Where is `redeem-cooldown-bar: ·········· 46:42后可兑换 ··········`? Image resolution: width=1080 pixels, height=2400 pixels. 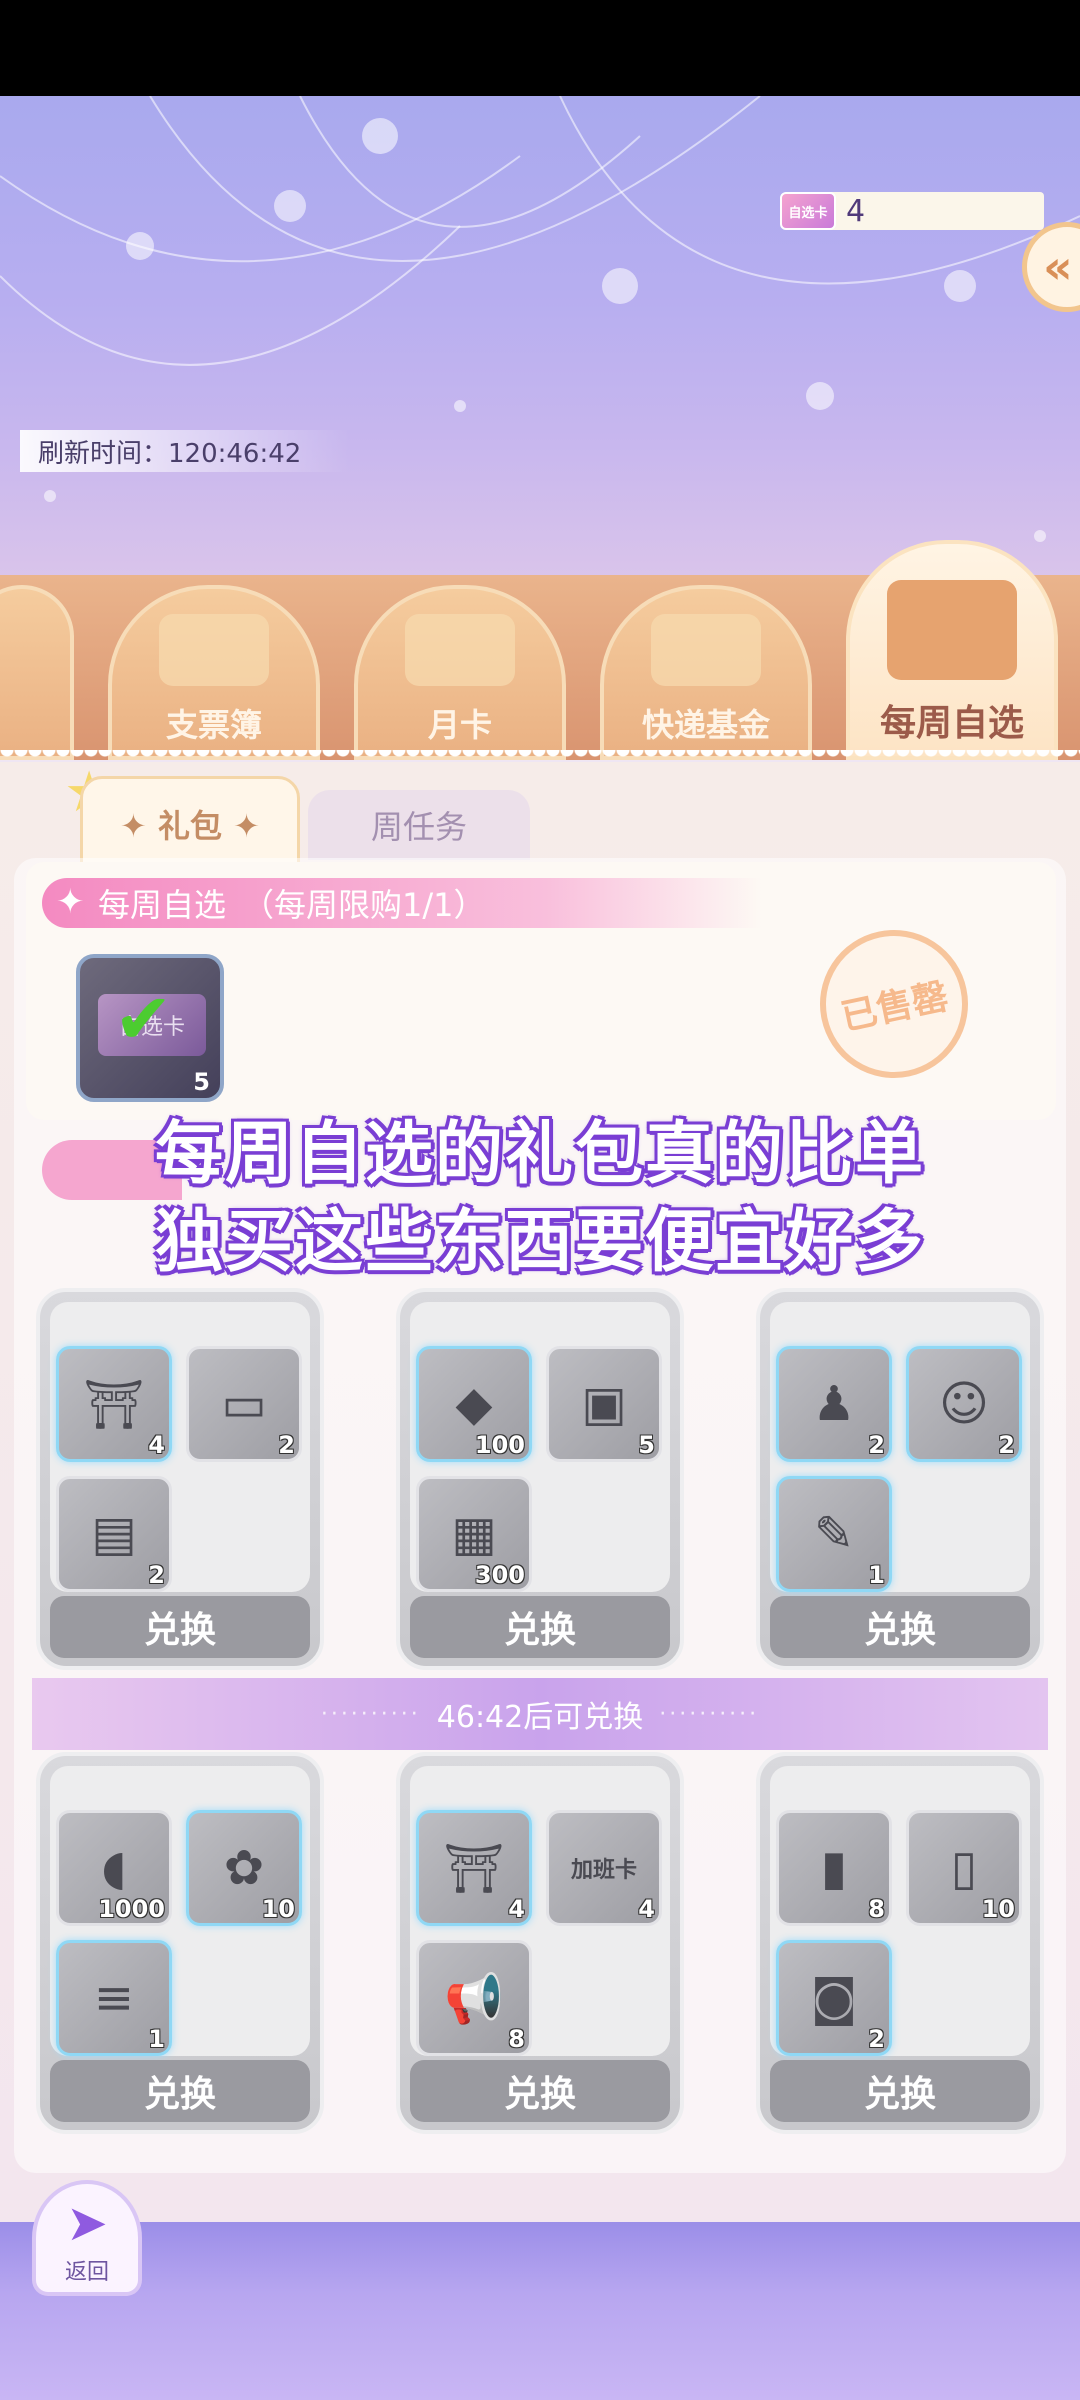 redeem-cooldown-bar: ·········· 46:42后可兑换 ·········· is located at coordinates (540, 1714).